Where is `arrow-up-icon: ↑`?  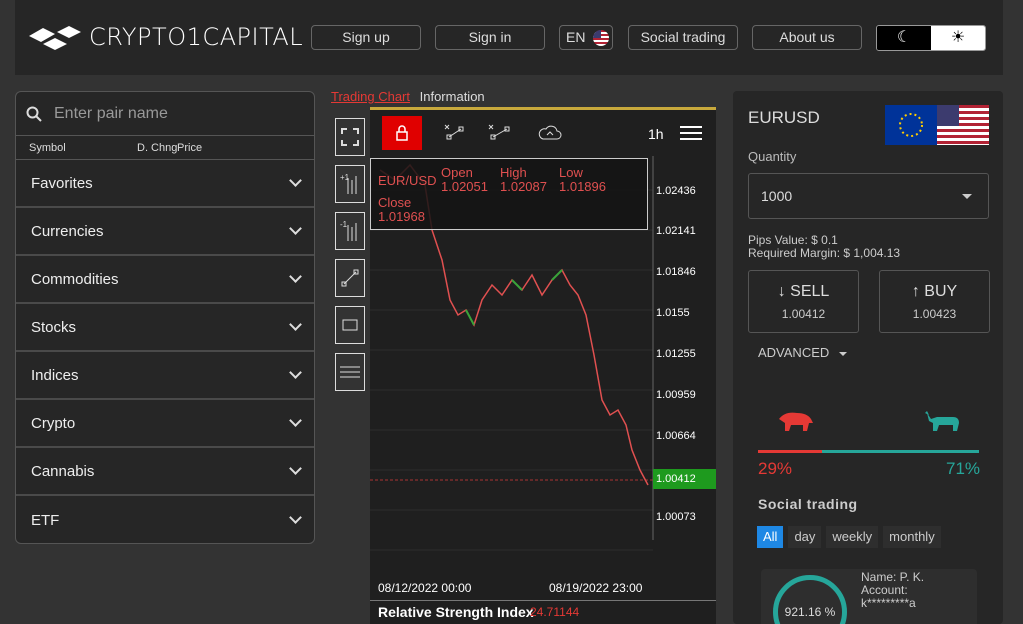 arrow-up-icon: ↑ is located at coordinates (915, 291).